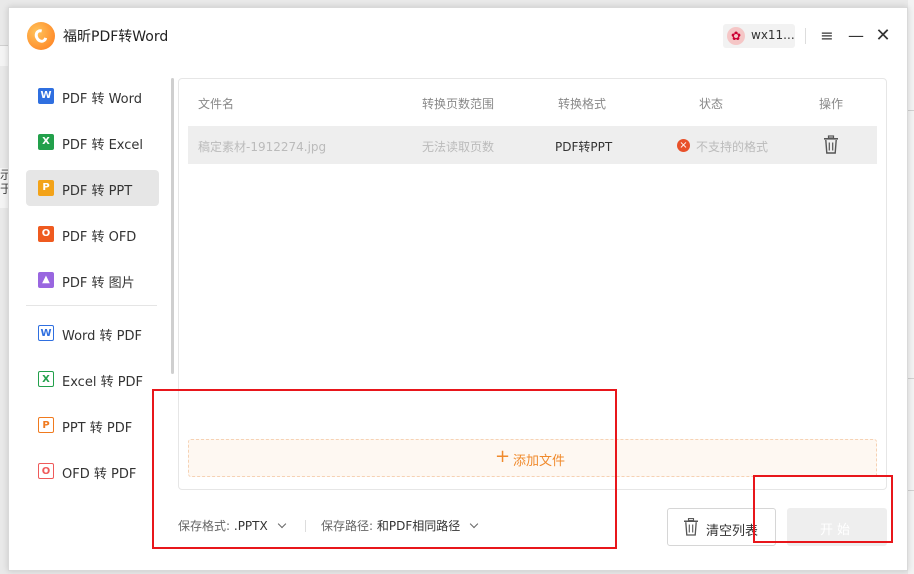  I want to click on header-page-range: 转换页数范围, so click(458, 104).